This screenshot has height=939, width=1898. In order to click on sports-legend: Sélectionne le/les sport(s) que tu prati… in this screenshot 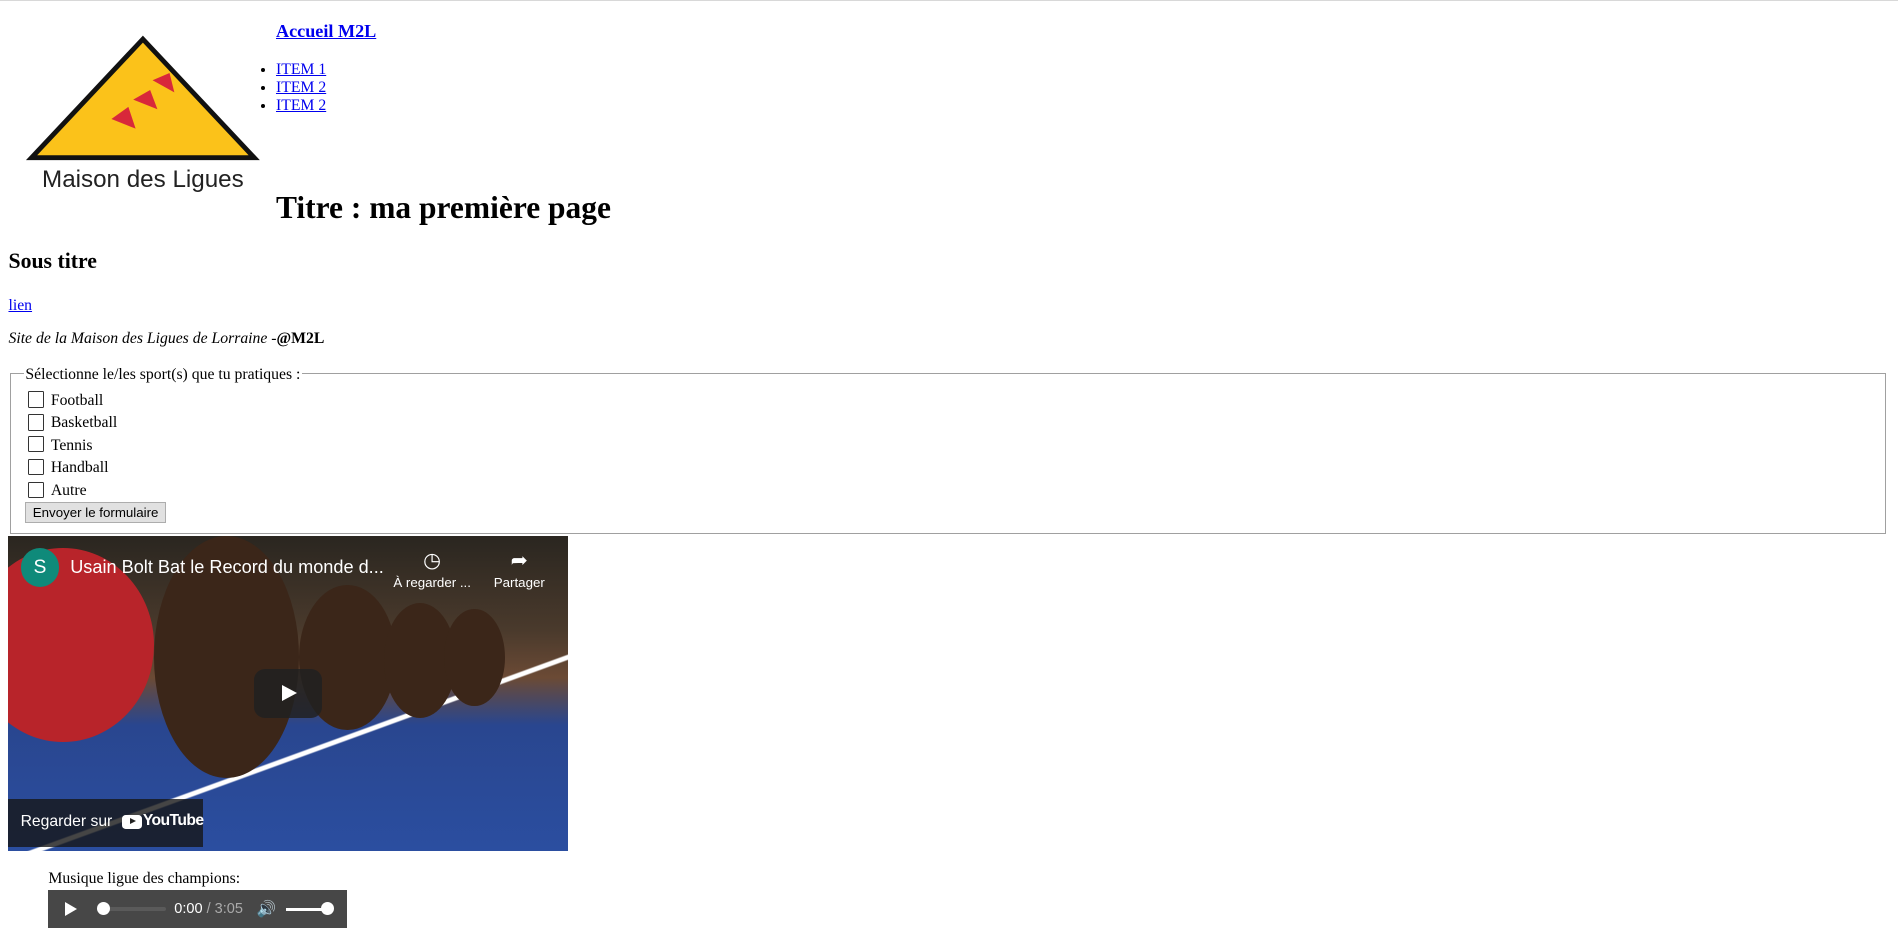, I will do `click(163, 374)`.